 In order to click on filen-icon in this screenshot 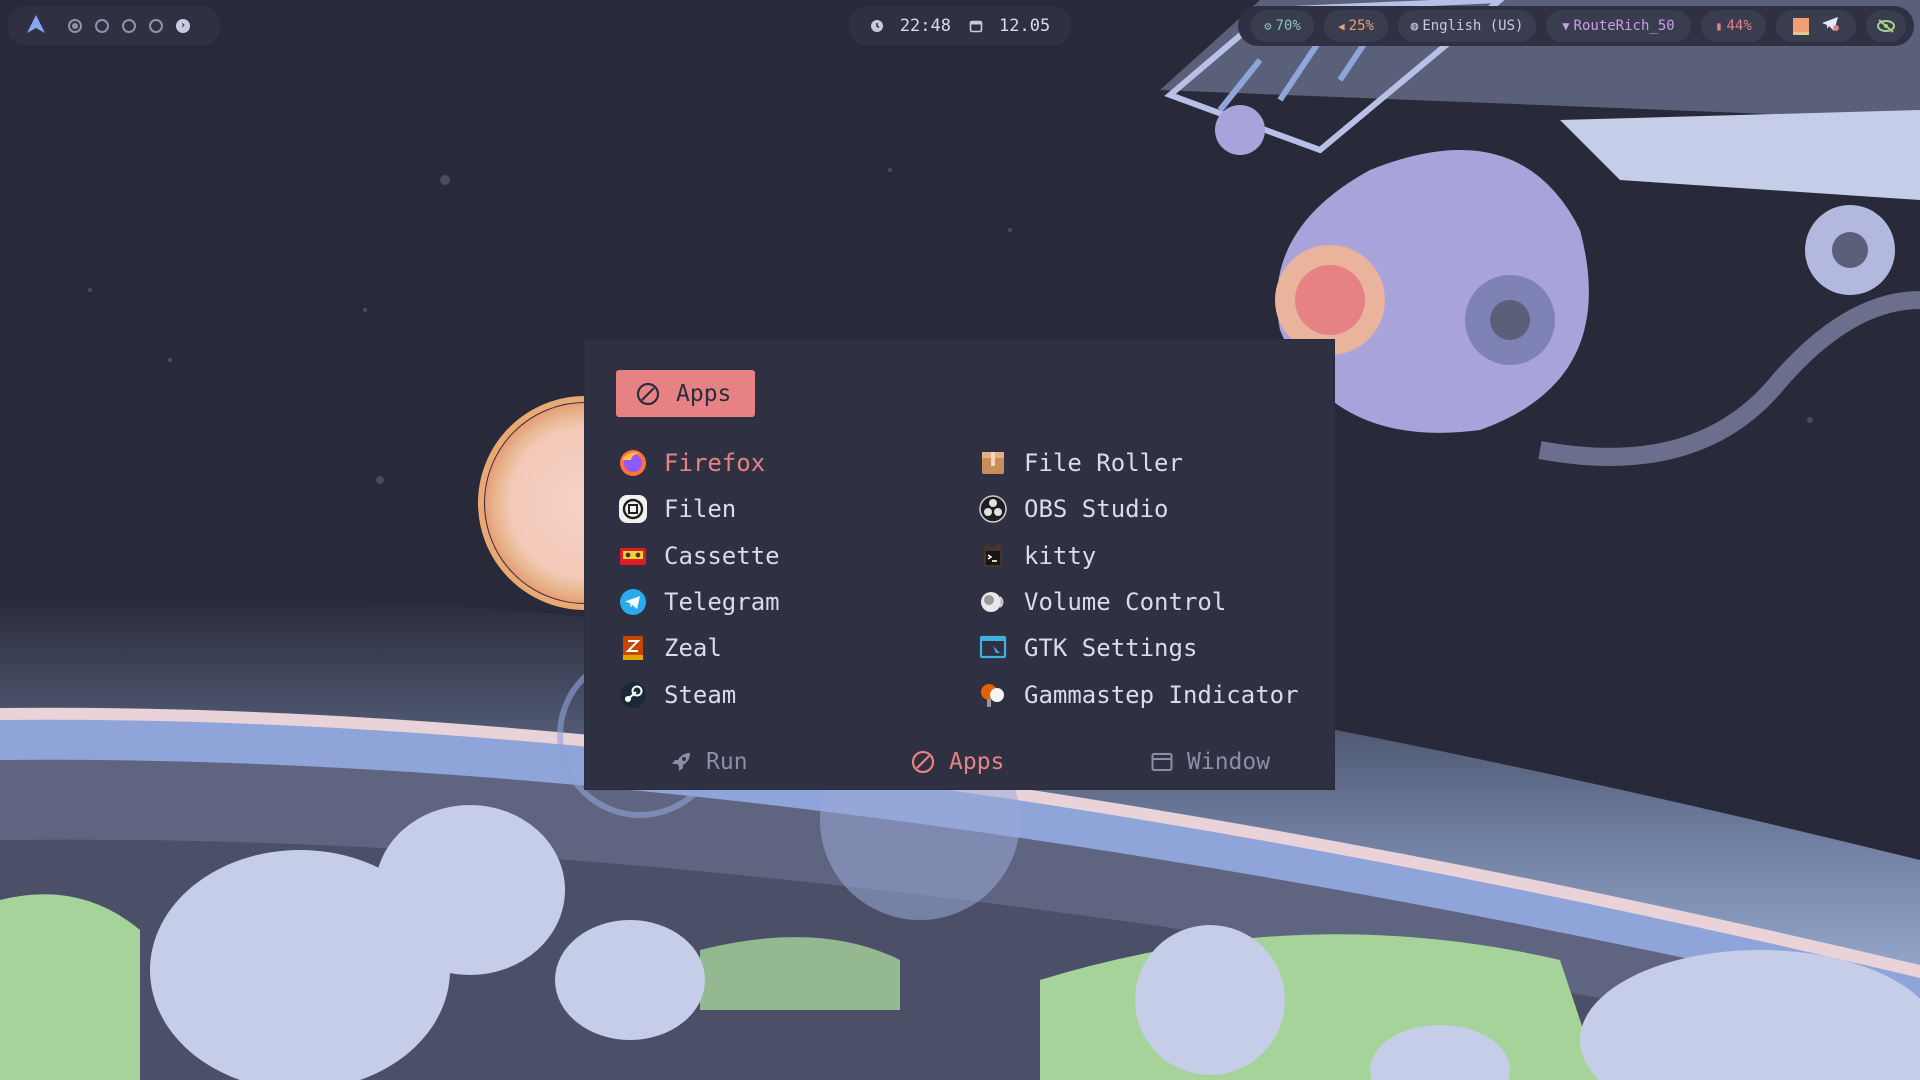, I will do `click(633, 509)`.